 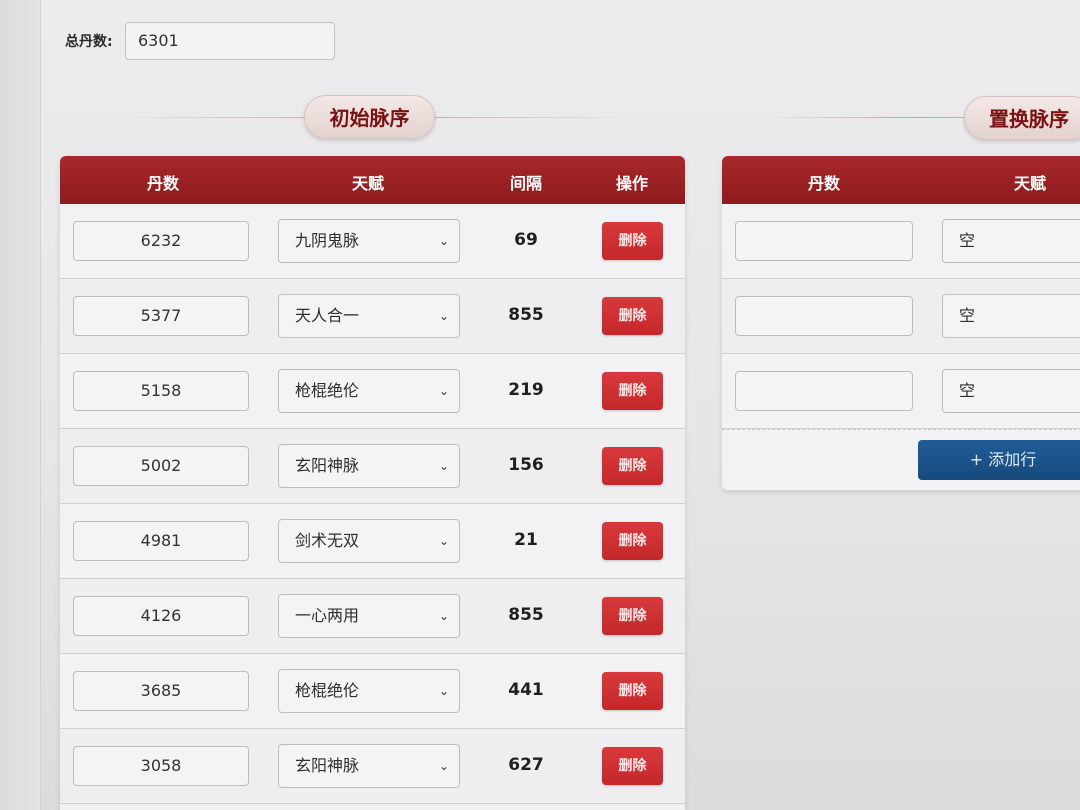 I want to click on interval-value: 219, so click(x=526, y=390).